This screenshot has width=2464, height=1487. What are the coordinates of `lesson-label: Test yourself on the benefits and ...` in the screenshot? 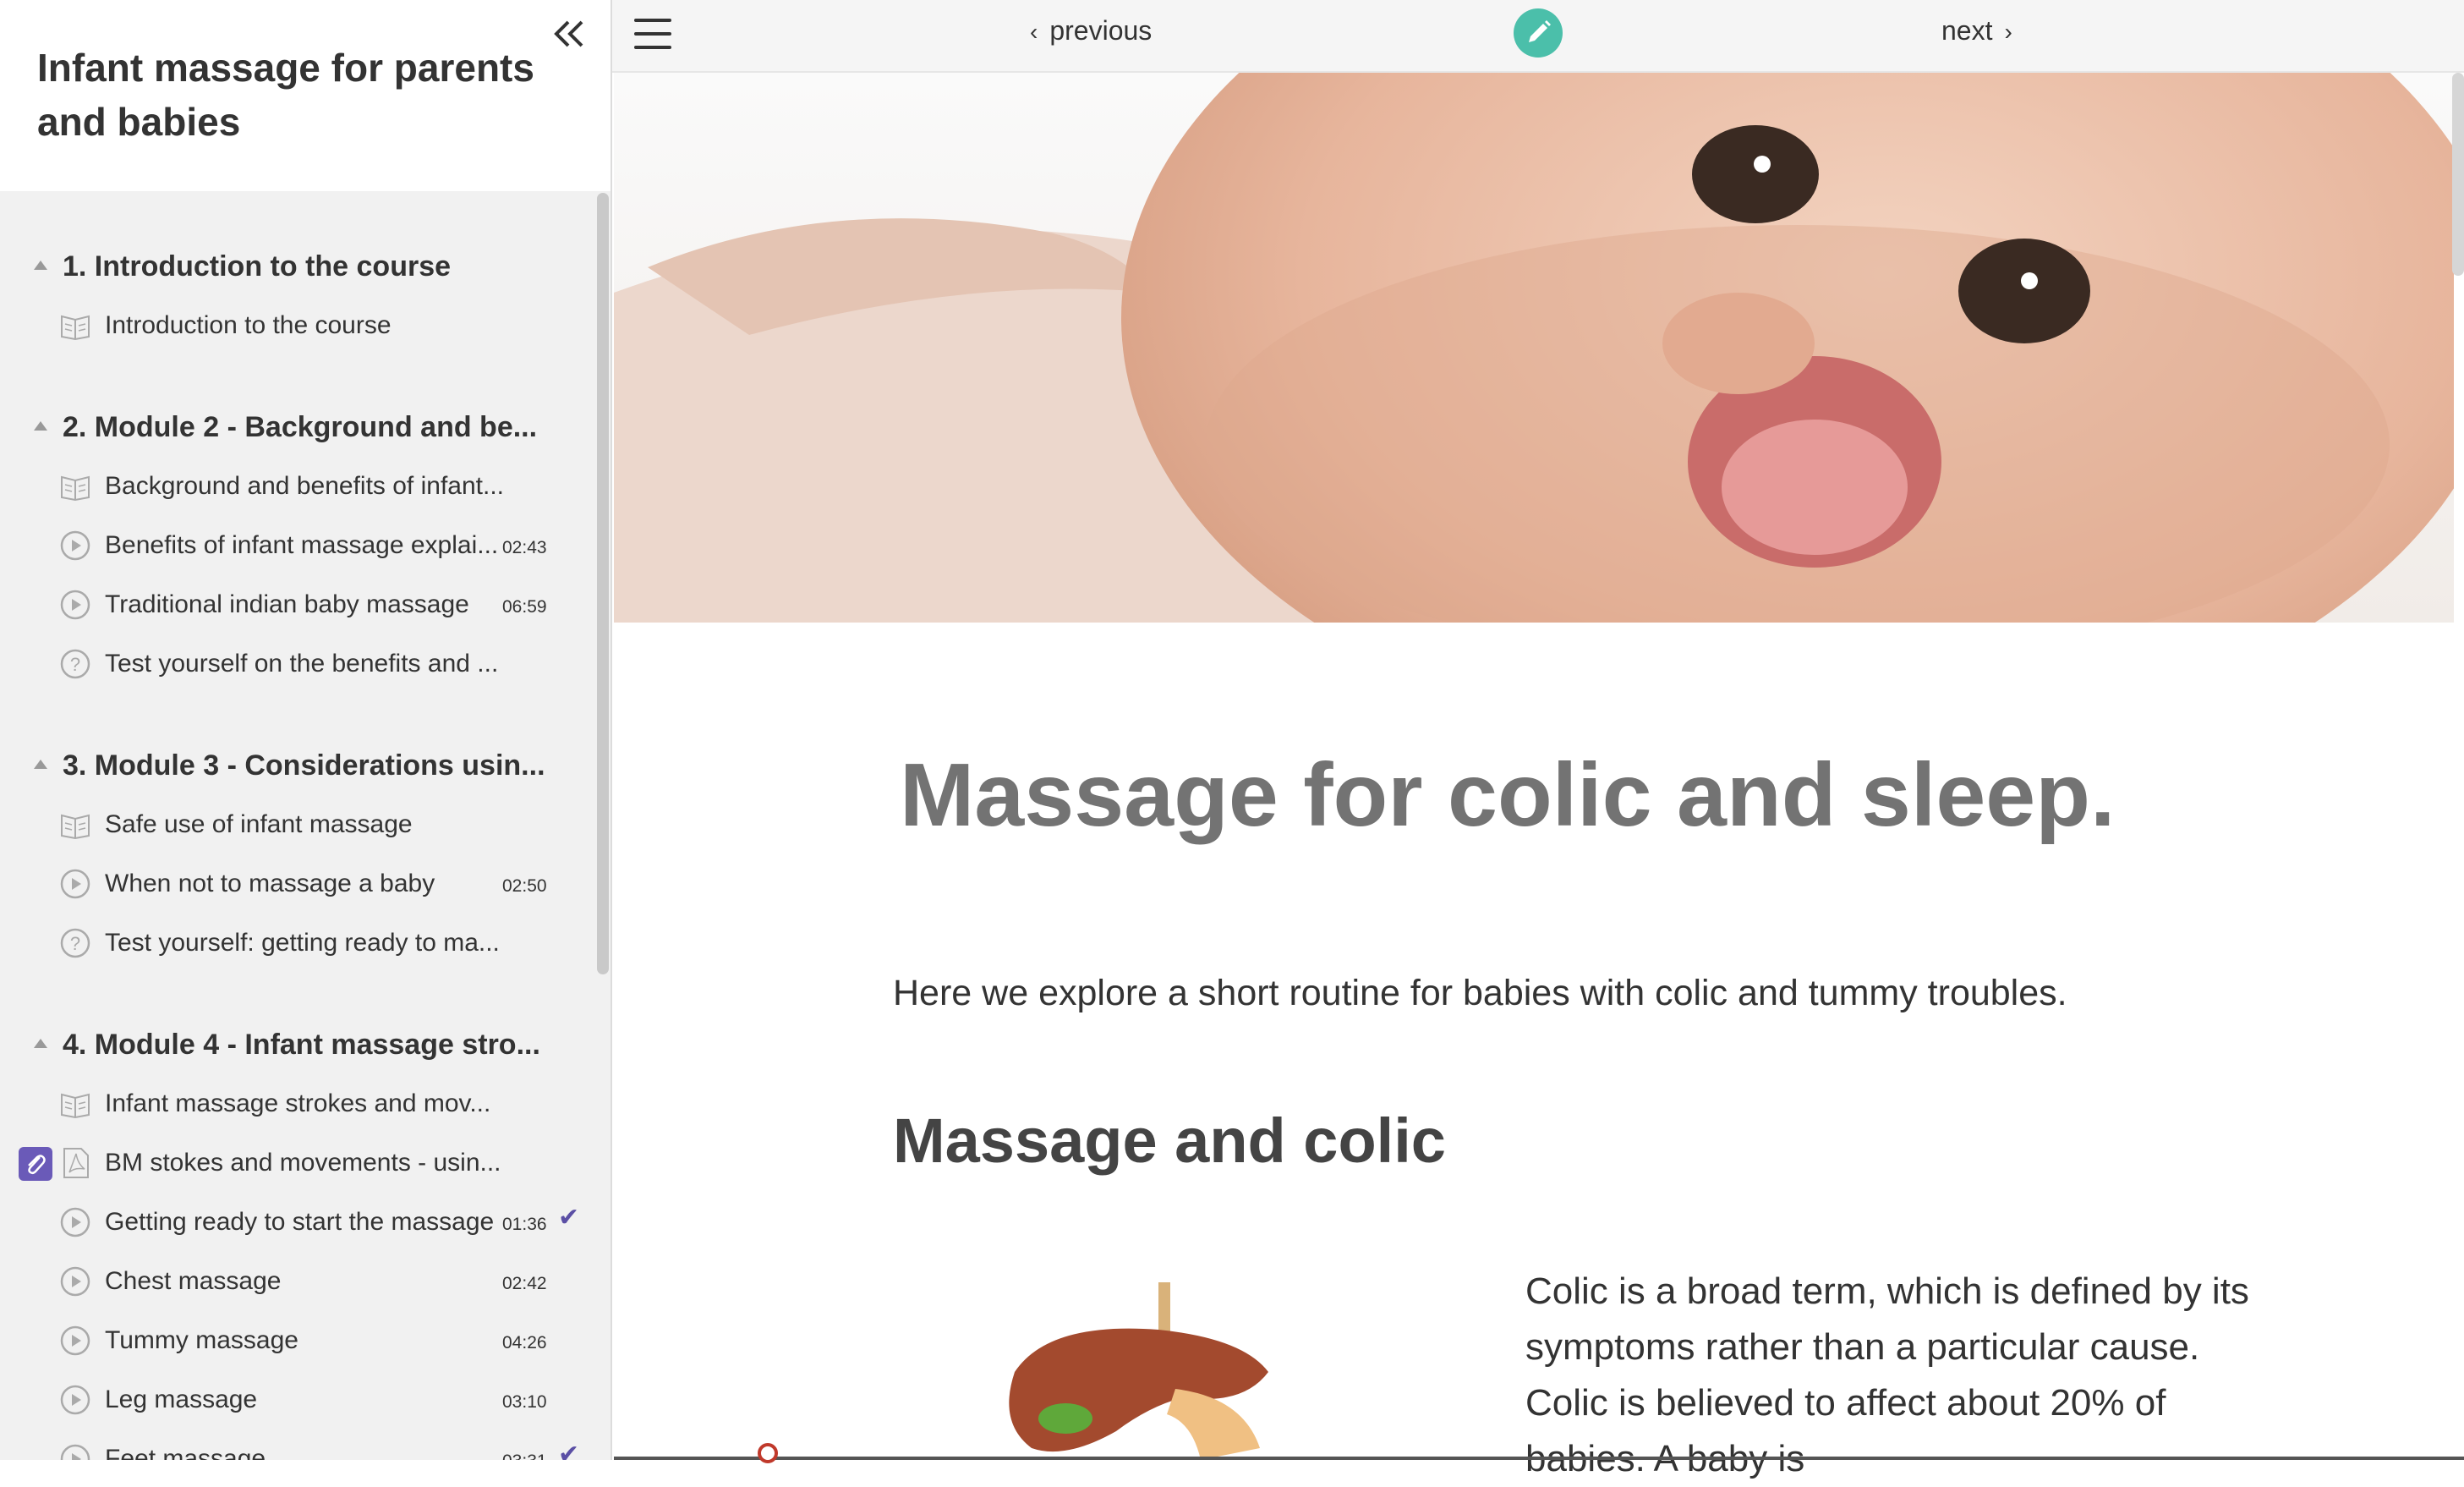 It's located at (302, 664).